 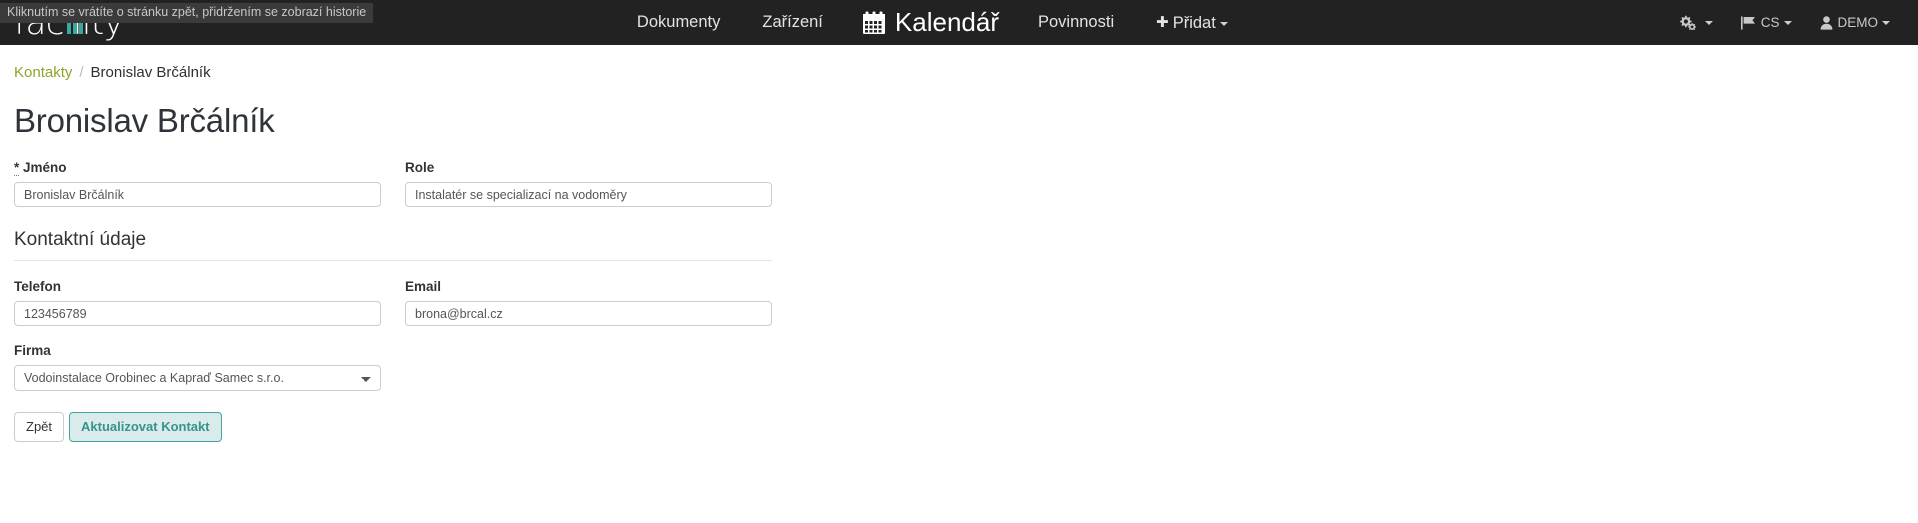 What do you see at coordinates (420, 167) in the screenshot?
I see `label-role: Role` at bounding box center [420, 167].